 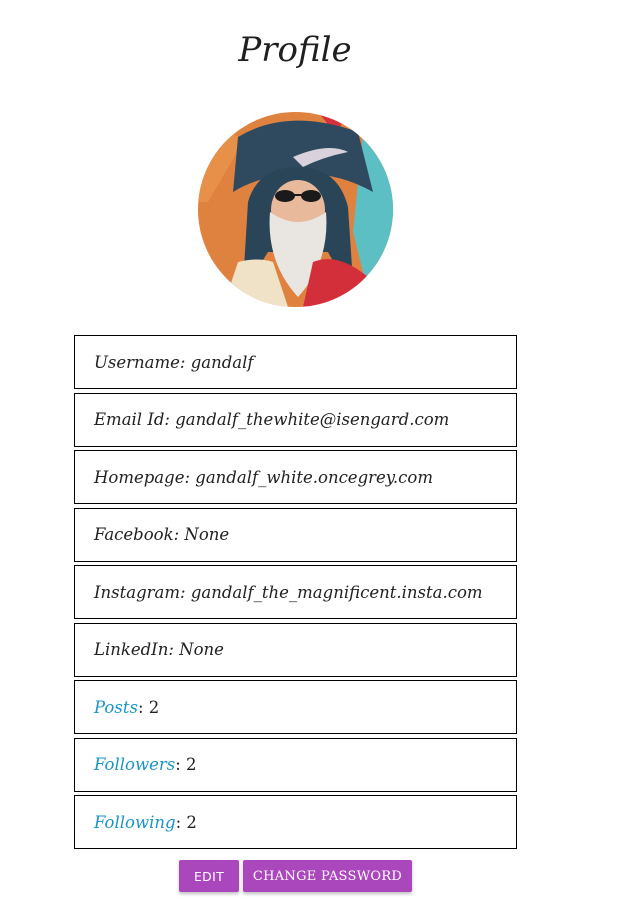 I want to click on posts-count: 2, so click(x=154, y=707).